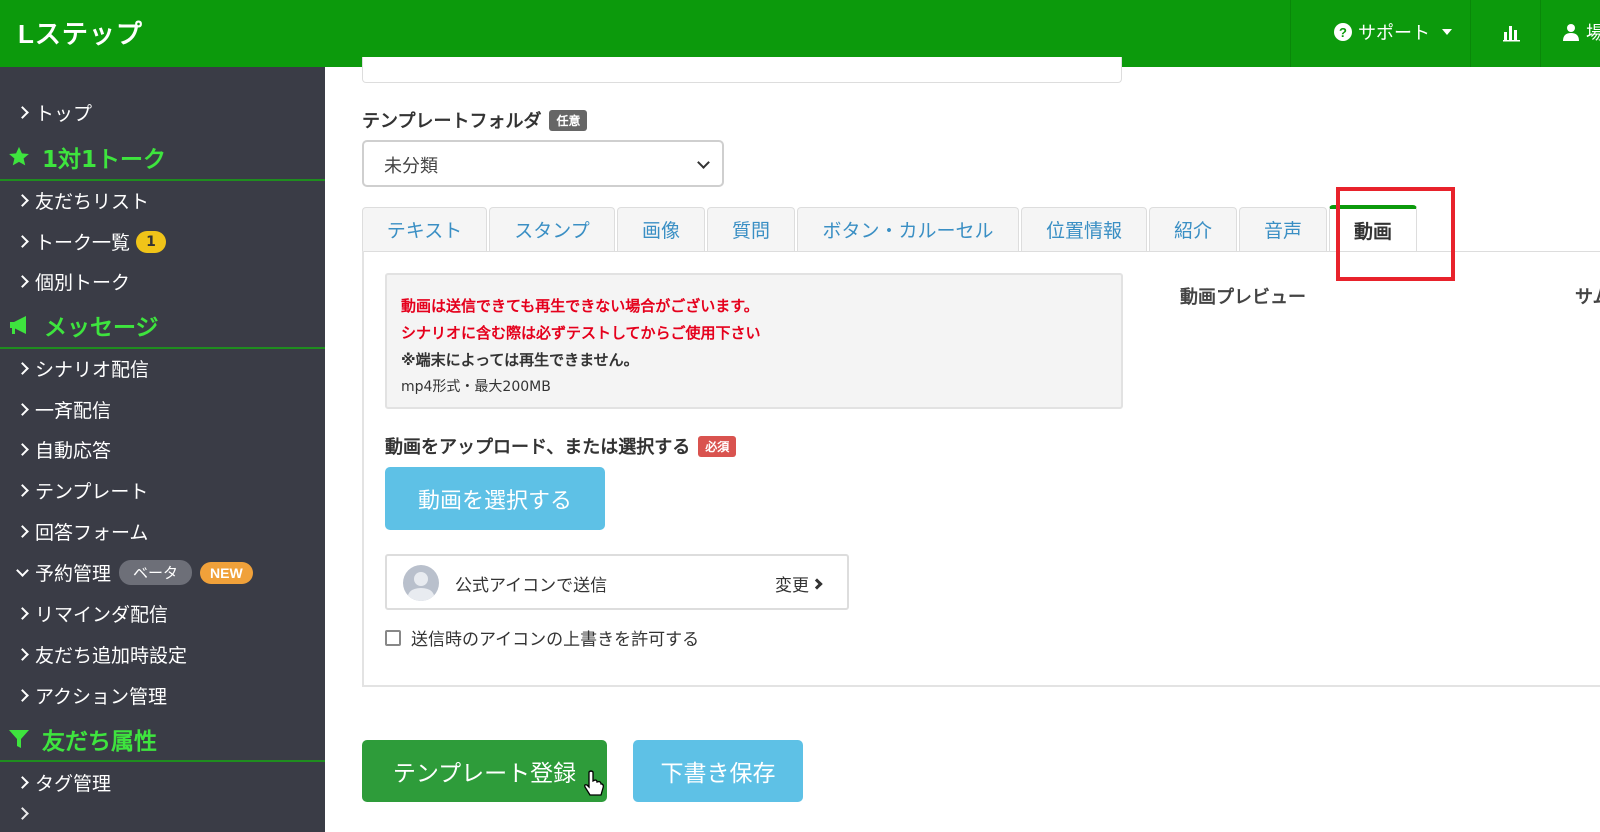 This screenshot has height=832, width=1600. I want to click on required-tag: 必須, so click(717, 446).